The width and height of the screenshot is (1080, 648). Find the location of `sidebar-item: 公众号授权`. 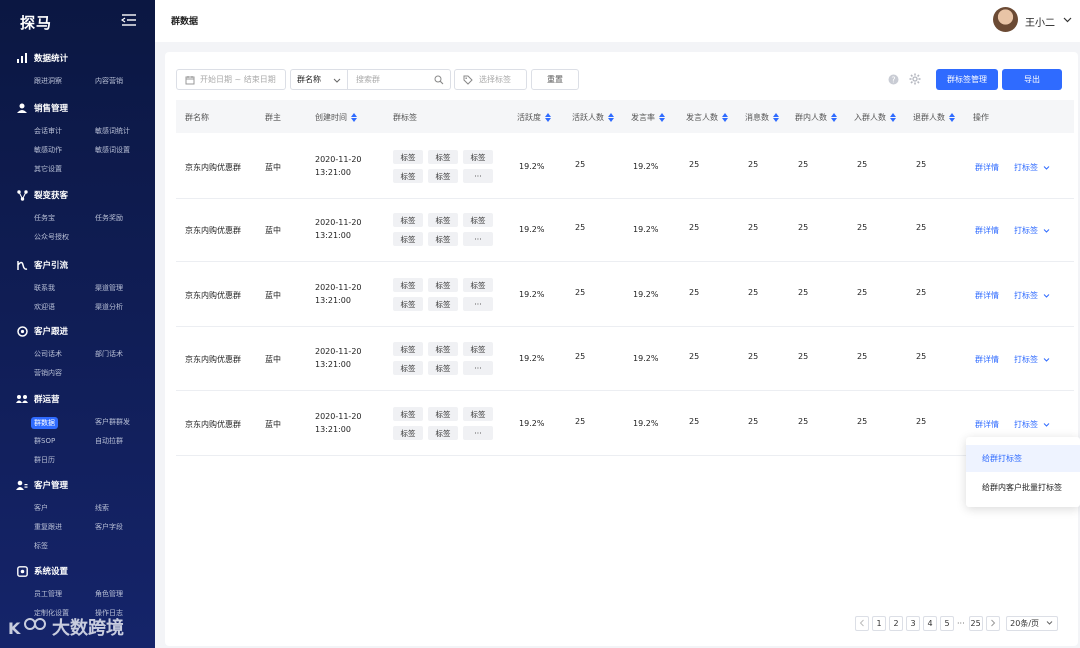

sidebar-item: 公众号授权 is located at coordinates (51, 237).